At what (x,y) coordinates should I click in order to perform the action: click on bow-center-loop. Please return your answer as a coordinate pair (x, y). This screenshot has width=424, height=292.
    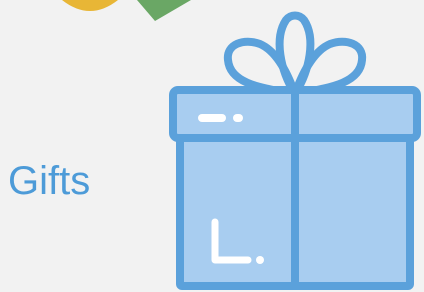
    Looking at the image, I should click on (295, 54).